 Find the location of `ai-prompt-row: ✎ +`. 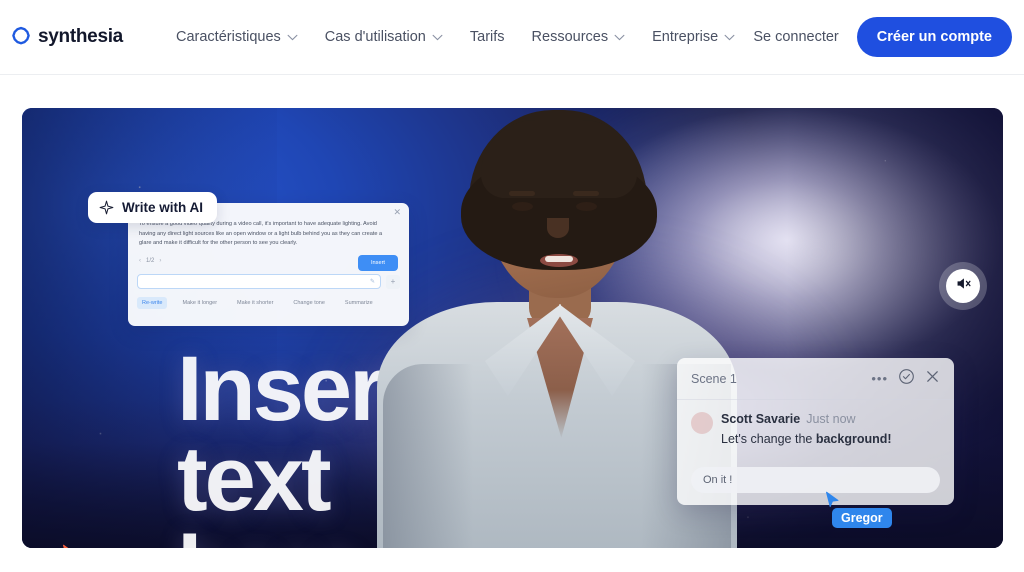

ai-prompt-row: ✎ + is located at coordinates (268, 281).